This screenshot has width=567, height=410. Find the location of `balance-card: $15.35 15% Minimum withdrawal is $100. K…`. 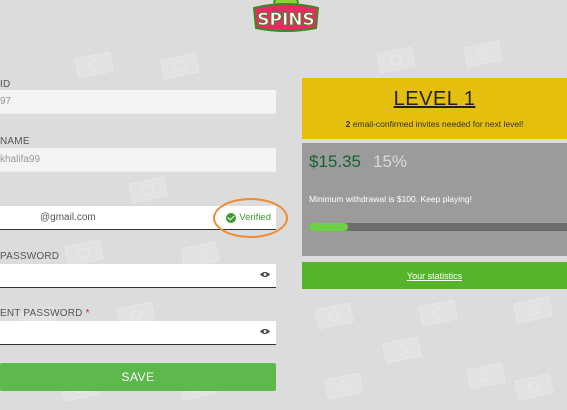

balance-card: $15.35 15% Minimum withdrawal is $100. K… is located at coordinates (434, 199).